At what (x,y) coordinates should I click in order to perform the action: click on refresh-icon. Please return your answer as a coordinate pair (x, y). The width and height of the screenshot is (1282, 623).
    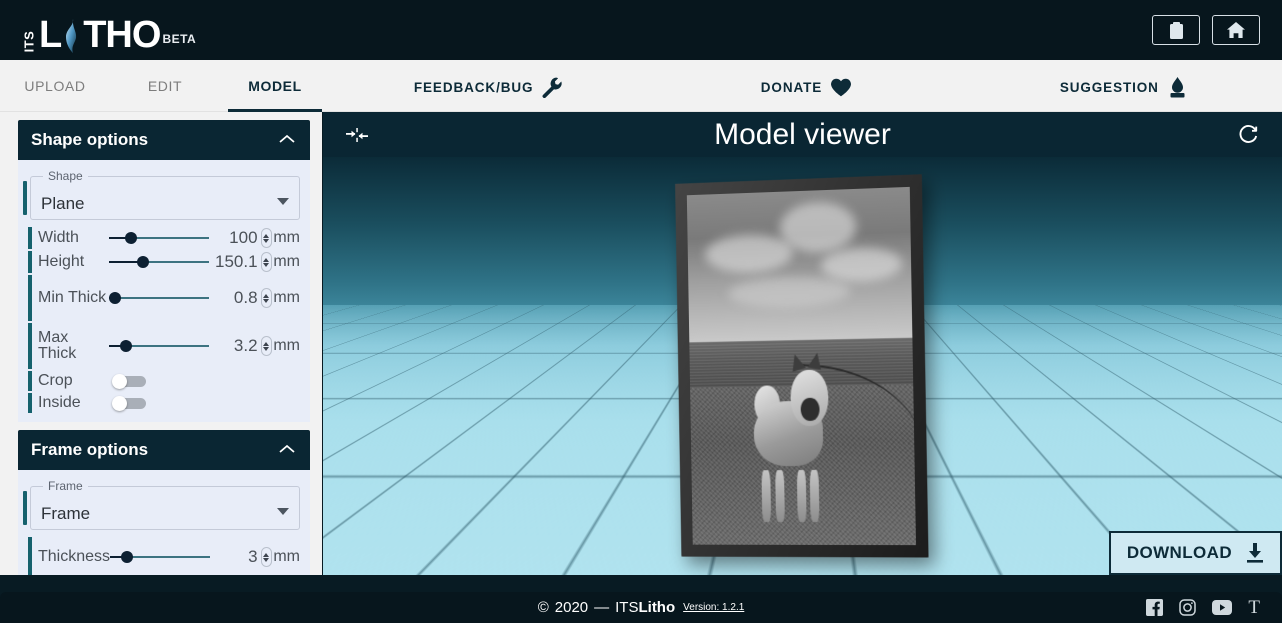
    Looking at the image, I should click on (1248, 134).